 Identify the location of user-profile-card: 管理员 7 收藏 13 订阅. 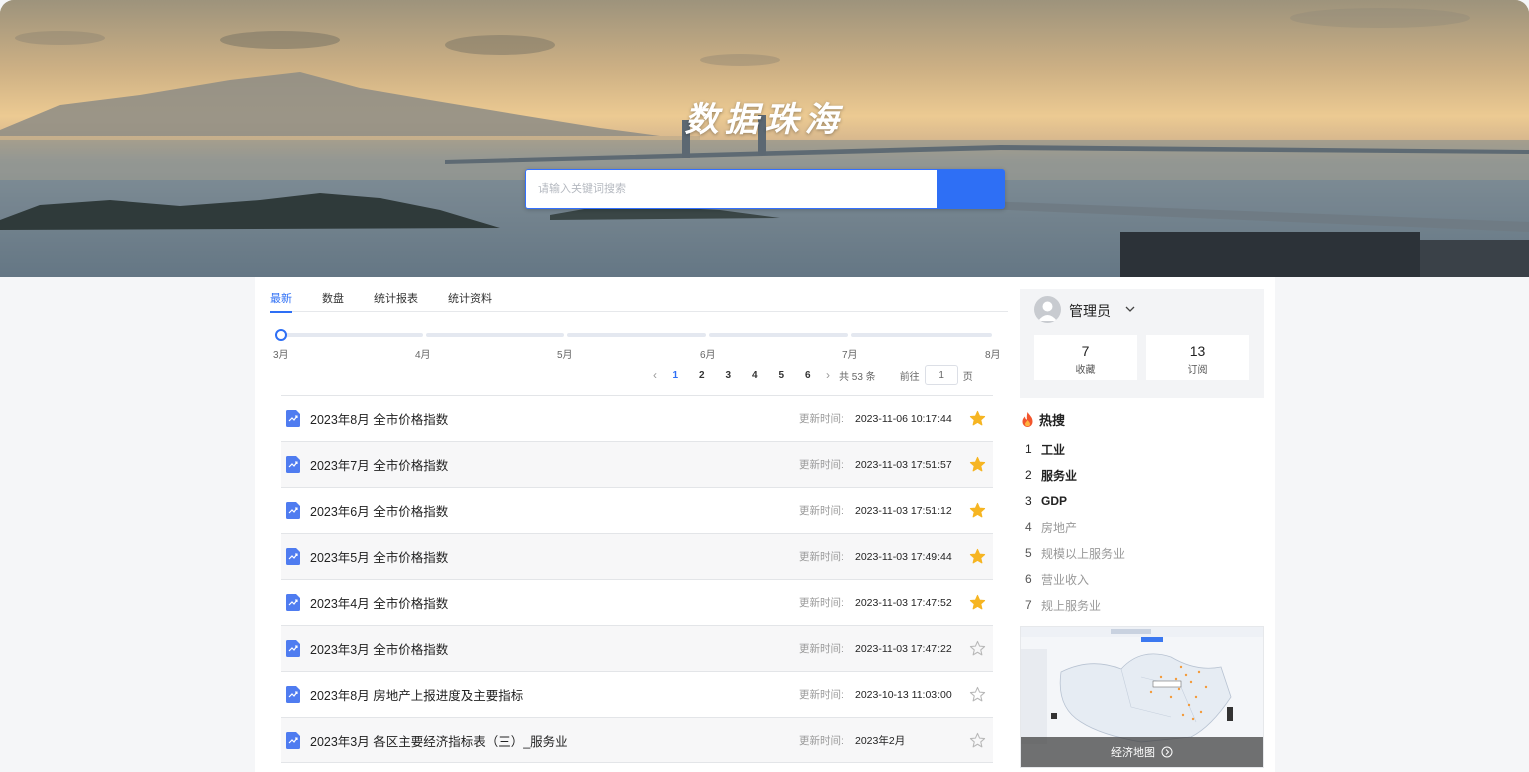
(1142, 343).